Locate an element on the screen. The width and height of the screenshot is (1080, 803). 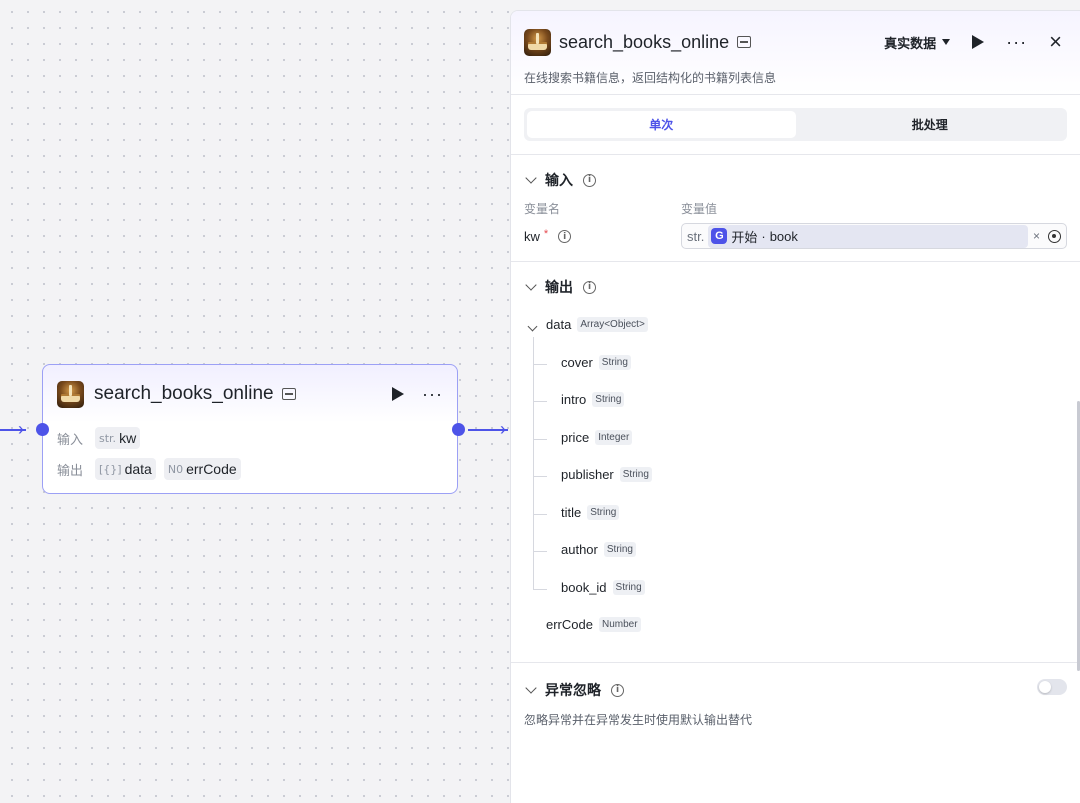
panel-more-button: ··· is located at coordinates (1016, 42).